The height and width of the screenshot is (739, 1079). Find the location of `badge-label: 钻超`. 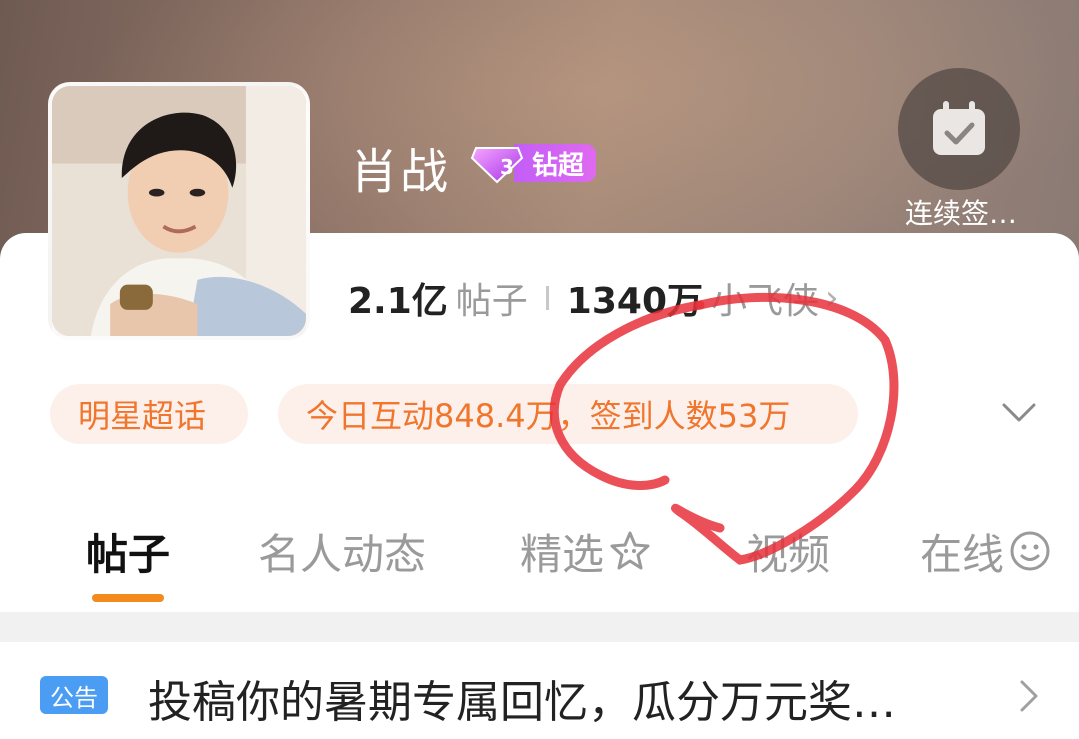

badge-label: 钻超 is located at coordinates (555, 163).